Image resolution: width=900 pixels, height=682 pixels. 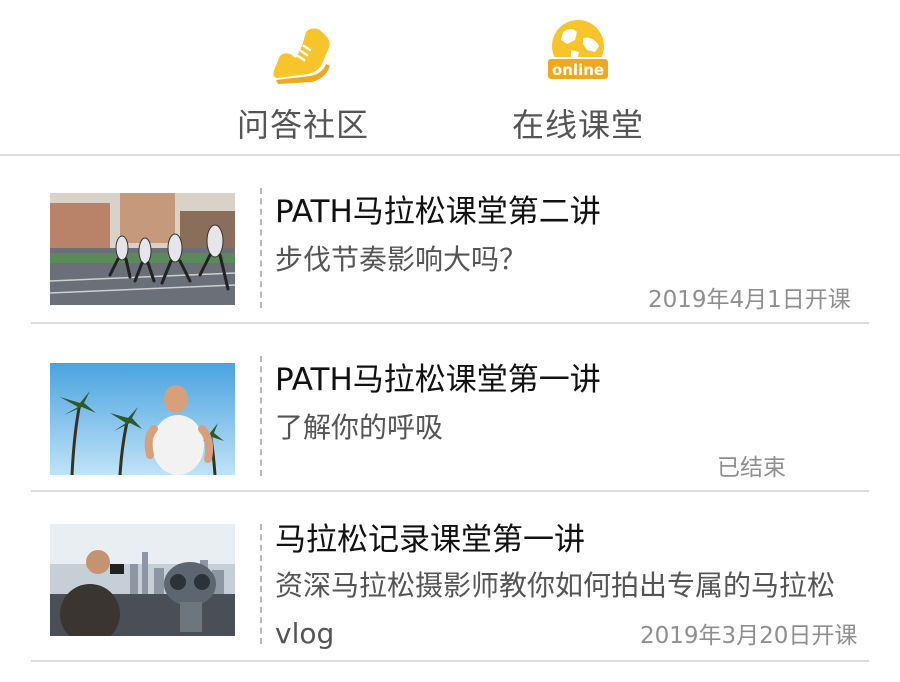 I want to click on course-description: 了解你的呼吸, so click(x=359, y=427).